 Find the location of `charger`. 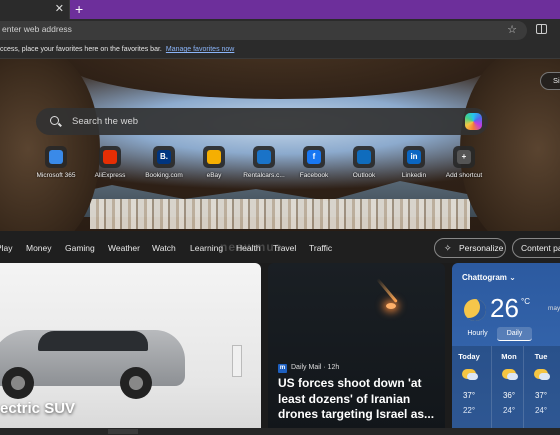

charger is located at coordinates (237, 361).